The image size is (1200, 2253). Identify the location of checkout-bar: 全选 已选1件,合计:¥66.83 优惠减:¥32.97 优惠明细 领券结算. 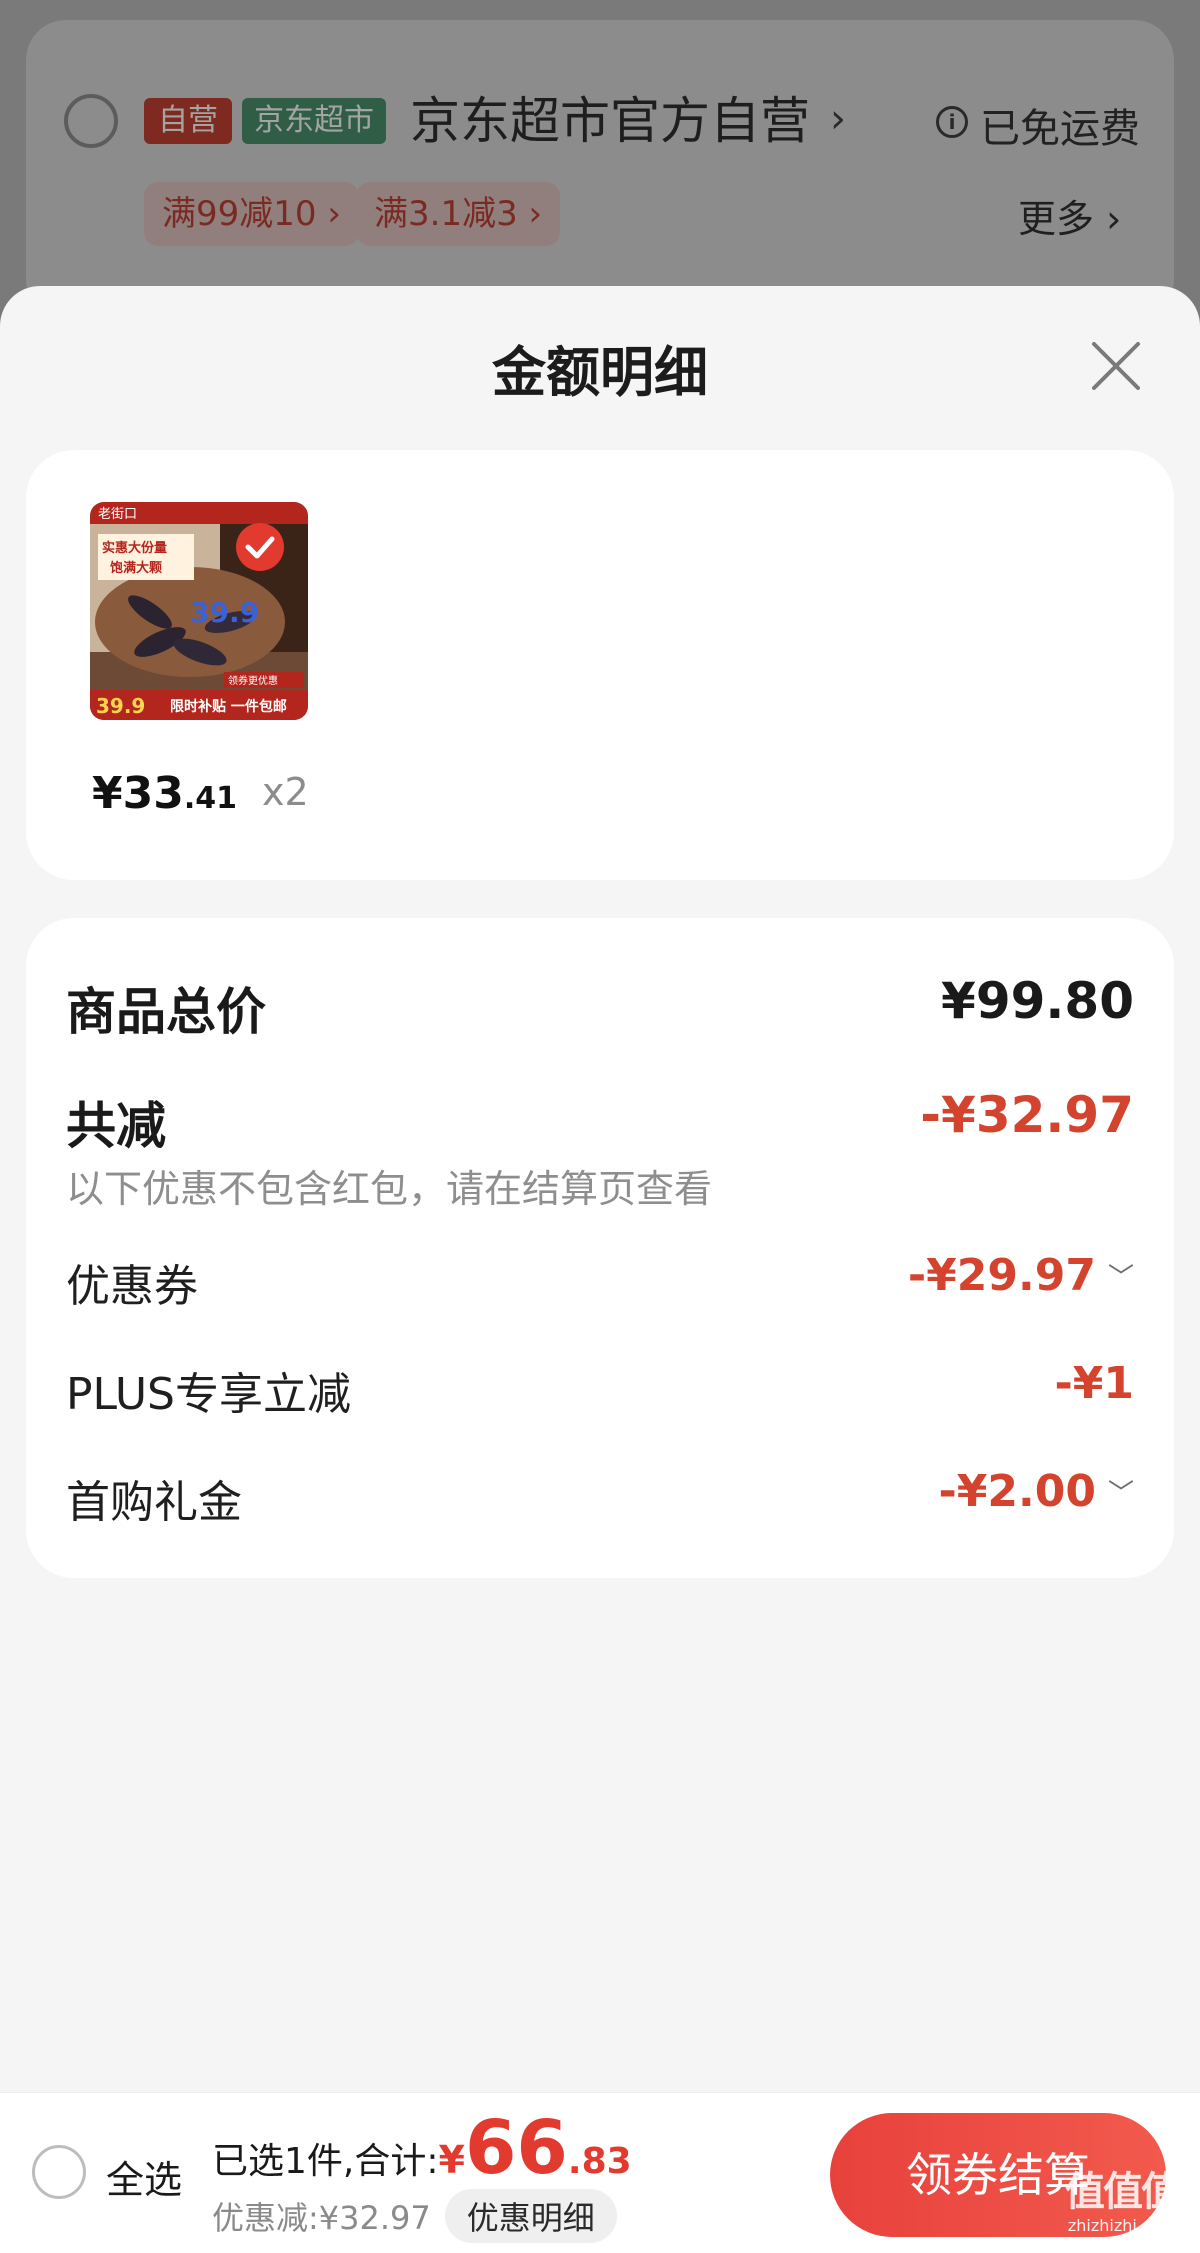
(600, 2172).